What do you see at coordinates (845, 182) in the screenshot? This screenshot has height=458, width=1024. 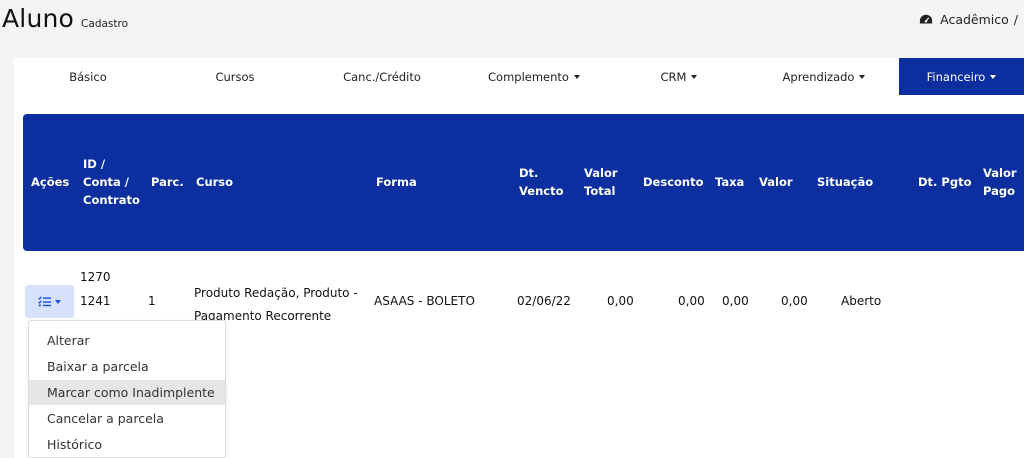 I see `col-header-situacao: Situação` at bounding box center [845, 182].